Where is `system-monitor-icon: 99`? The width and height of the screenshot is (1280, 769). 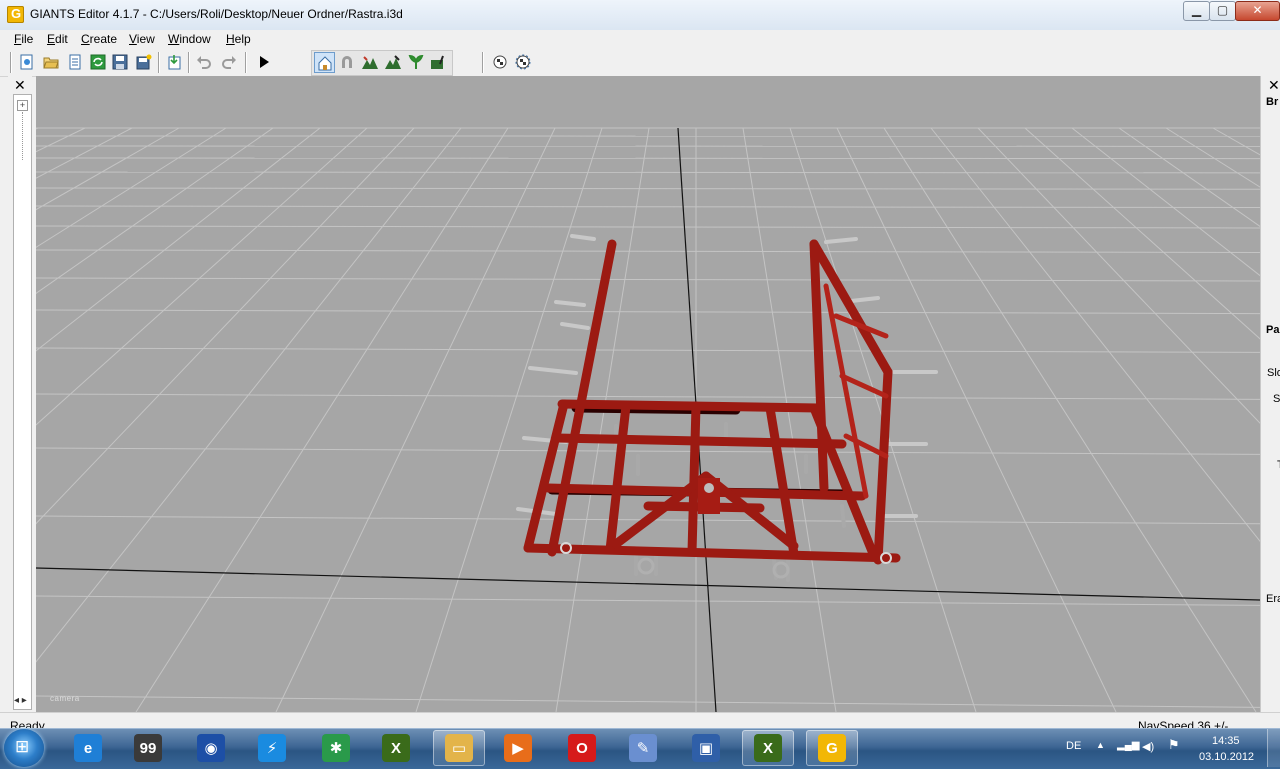
system-monitor-icon: 99 is located at coordinates (148, 748).